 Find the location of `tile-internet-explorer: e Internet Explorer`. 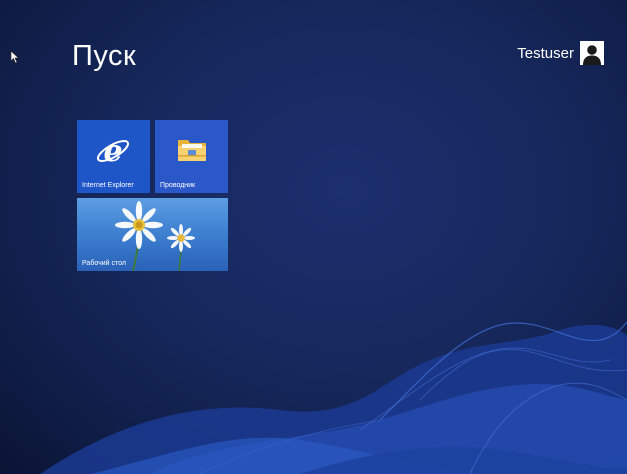

tile-internet-explorer: e Internet Explorer is located at coordinates (113, 156).